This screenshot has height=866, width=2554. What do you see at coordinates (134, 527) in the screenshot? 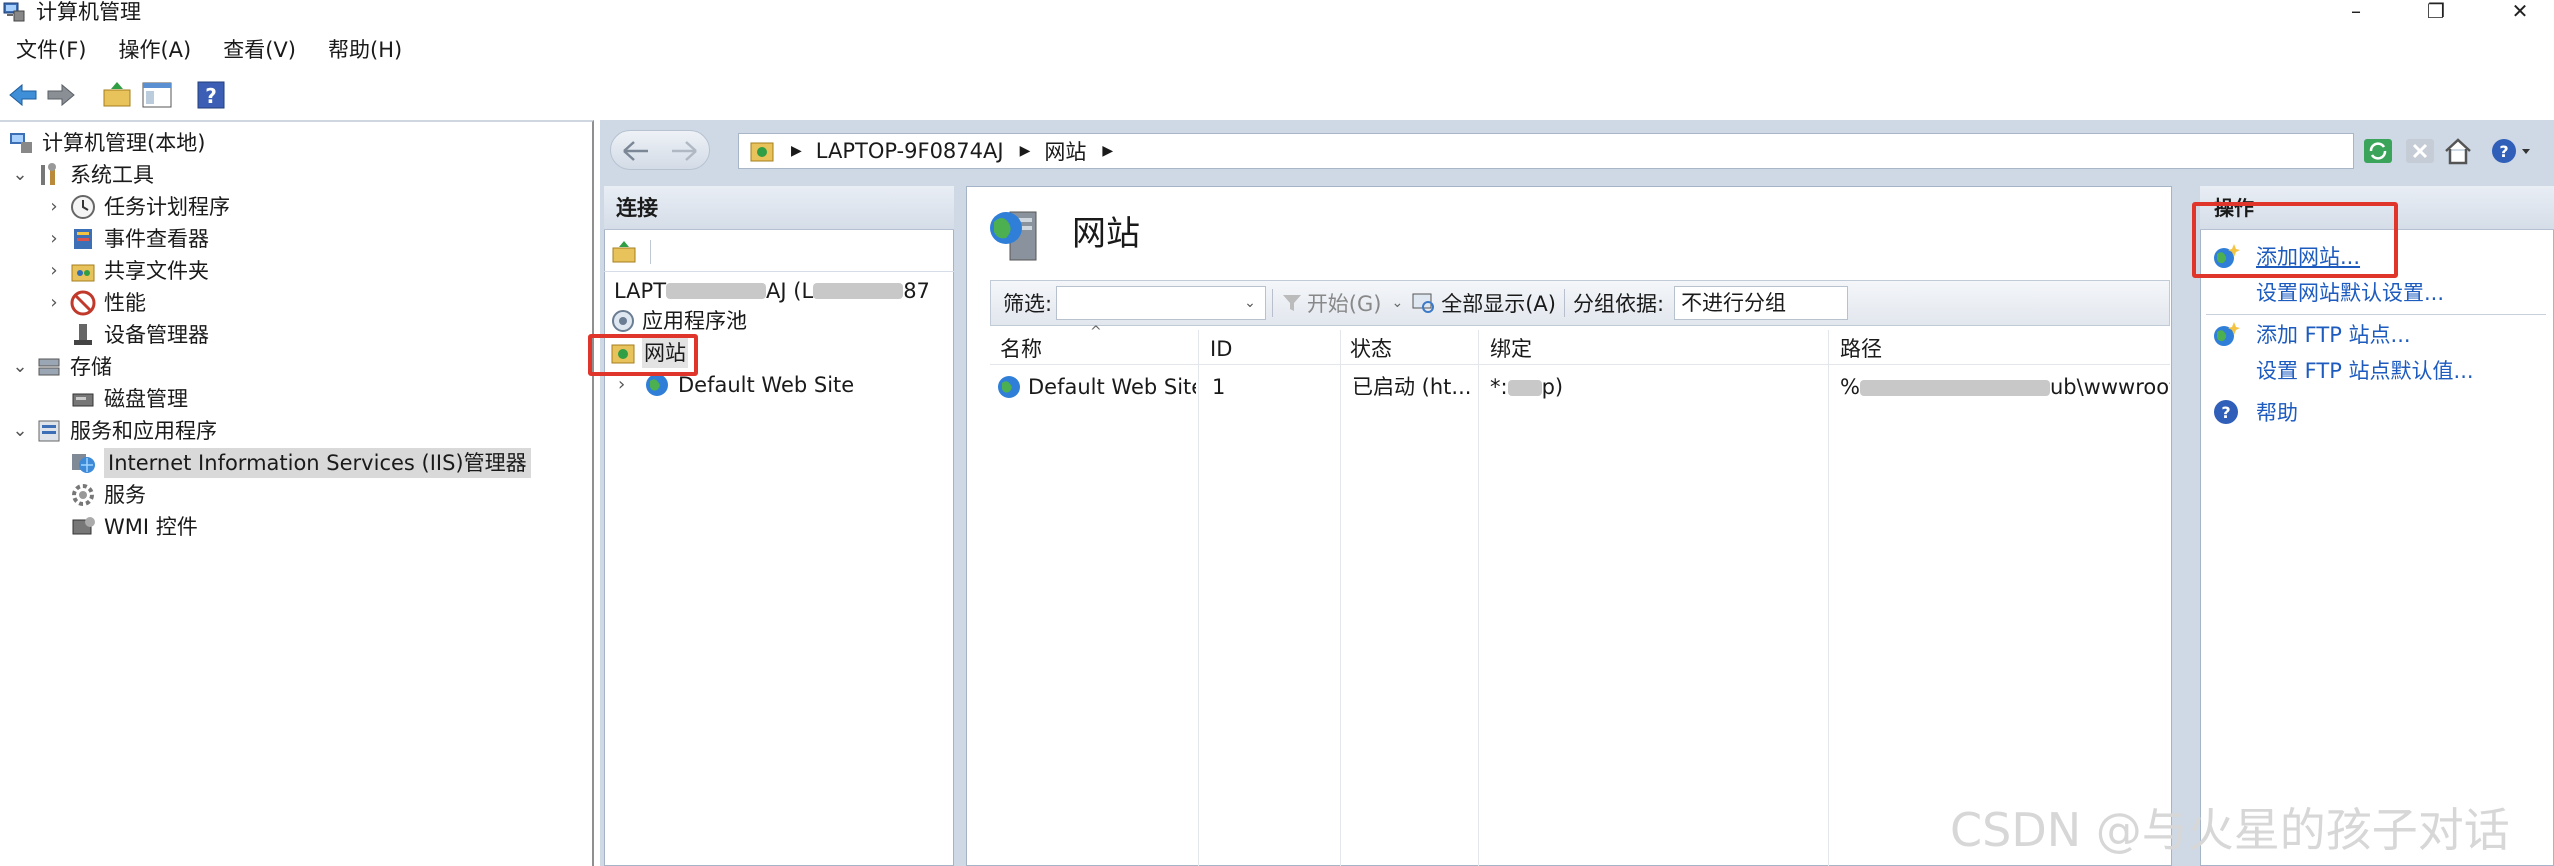
I see `tree-item-wmi: WMI 控件` at bounding box center [134, 527].